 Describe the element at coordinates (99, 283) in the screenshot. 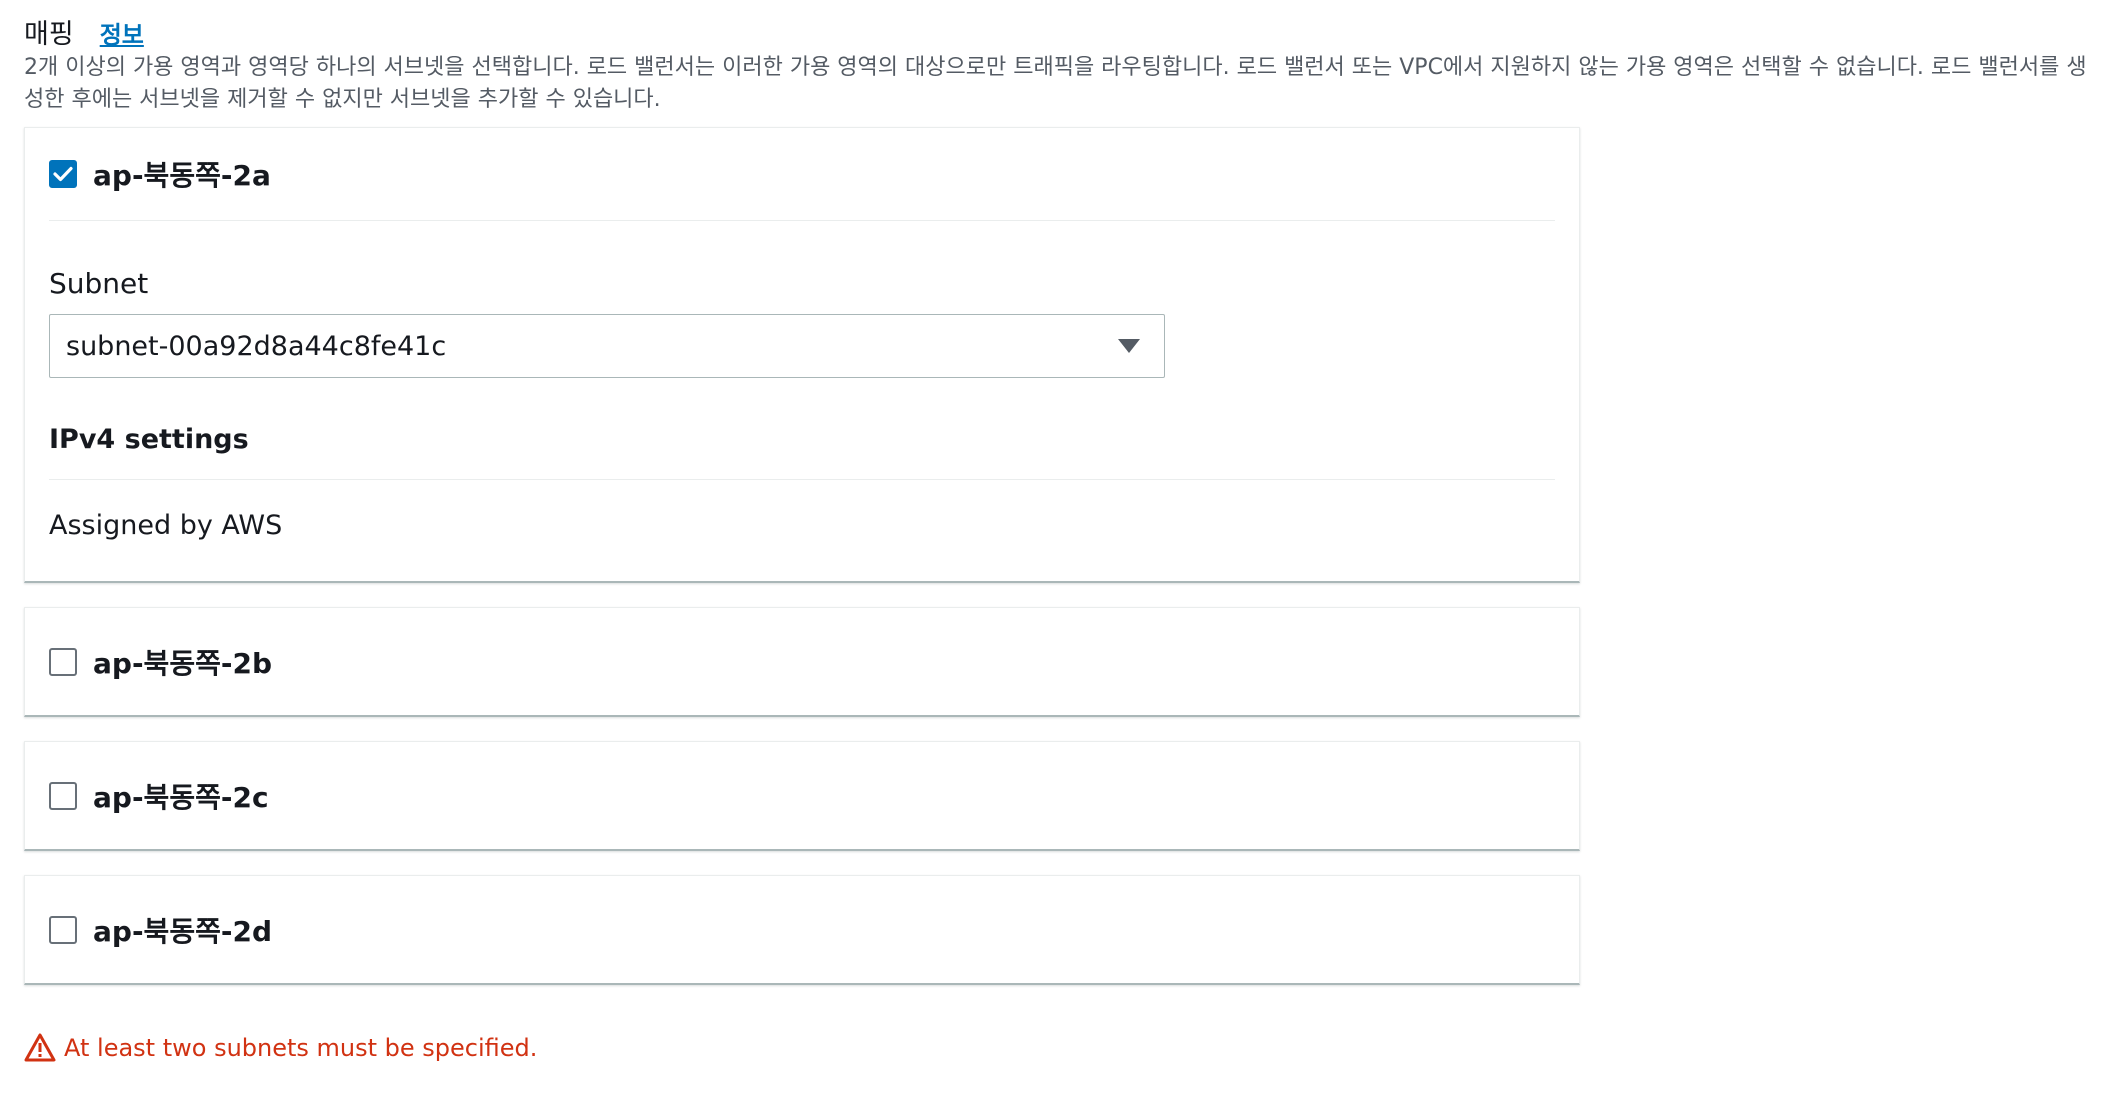

I see `subnet-label: Subnet` at that location.